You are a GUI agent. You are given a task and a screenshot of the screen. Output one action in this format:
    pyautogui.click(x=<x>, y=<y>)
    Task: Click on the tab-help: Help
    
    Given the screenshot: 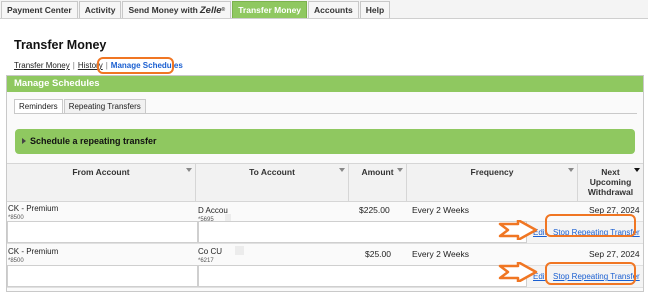 What is the action you would take?
    pyautogui.click(x=375, y=9)
    